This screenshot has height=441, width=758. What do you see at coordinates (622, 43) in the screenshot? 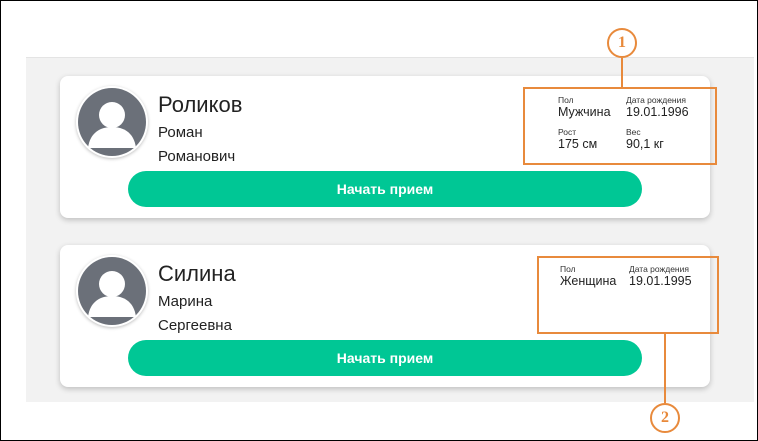
I see `callout-marker-1: 1` at bounding box center [622, 43].